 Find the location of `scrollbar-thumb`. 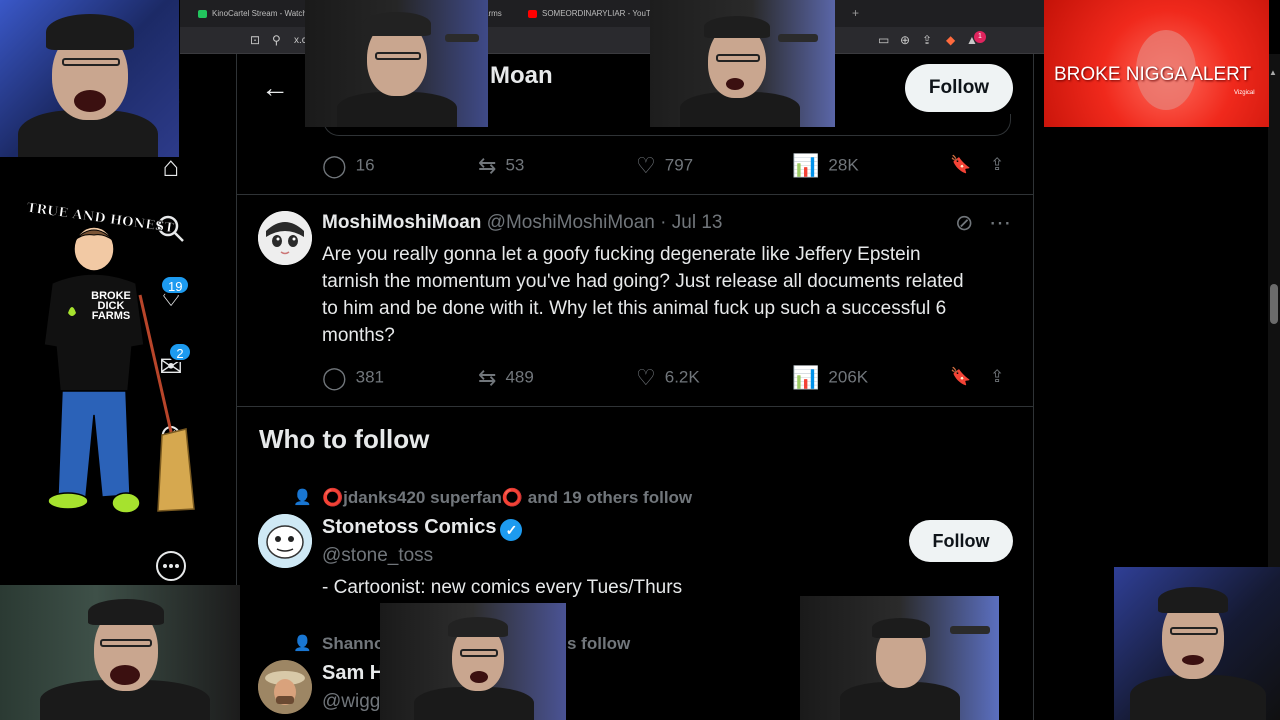

scrollbar-thumb is located at coordinates (1274, 304).